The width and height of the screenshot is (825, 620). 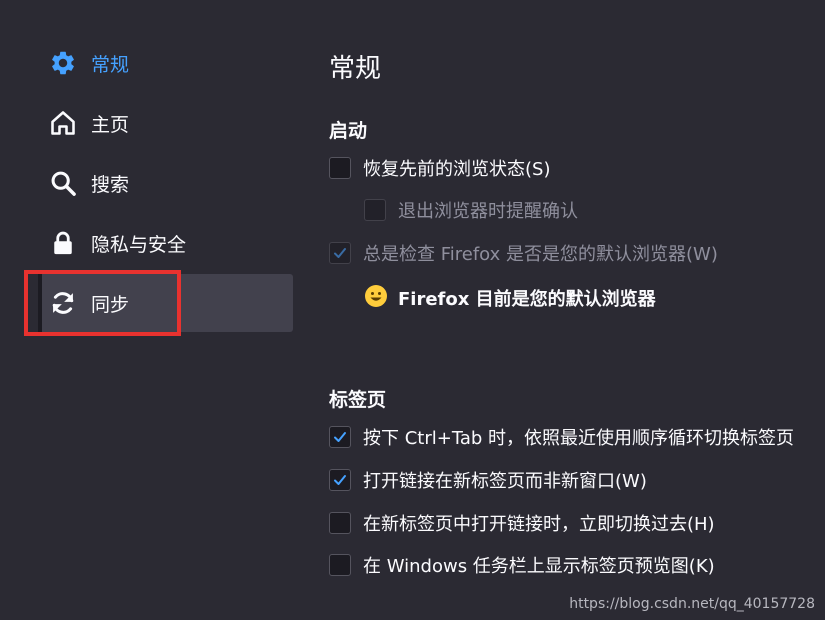 I want to click on gear-icon, so click(x=63, y=63).